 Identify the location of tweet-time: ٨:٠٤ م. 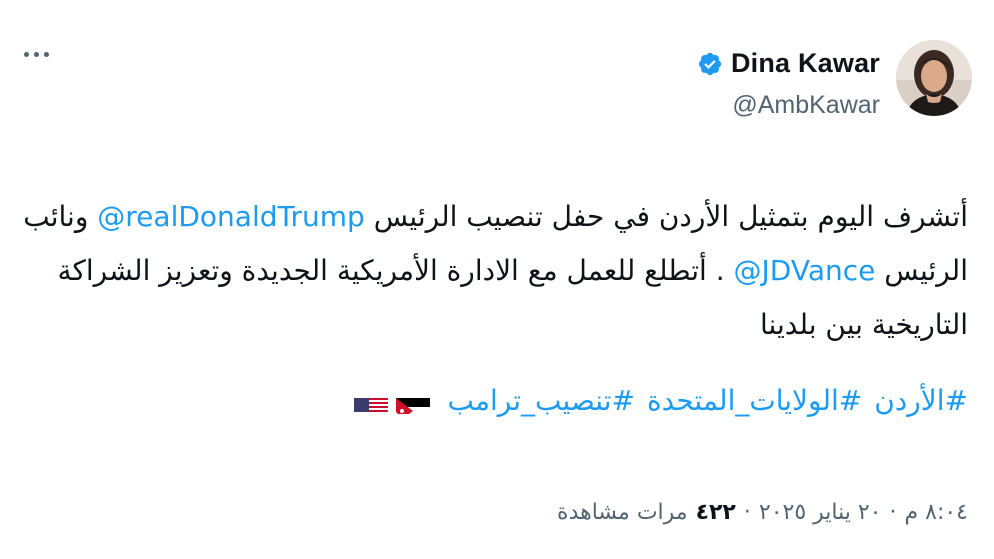
(937, 512).